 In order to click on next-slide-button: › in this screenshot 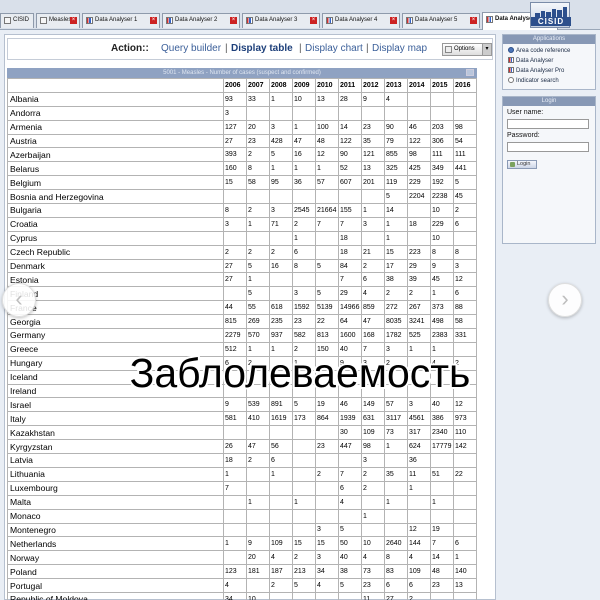, I will do `click(565, 300)`.